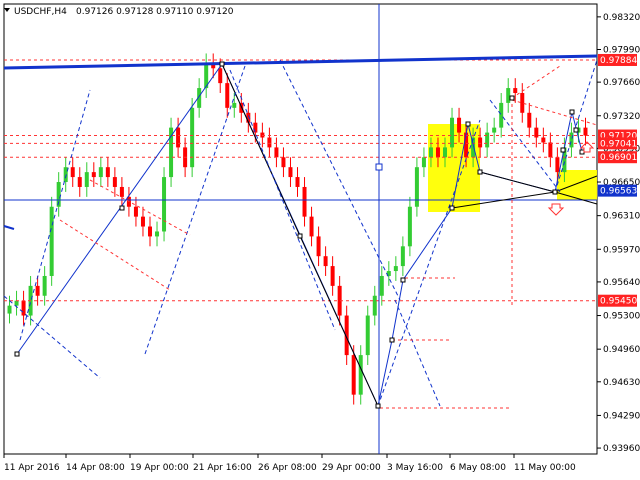  I want to click on y-tick-label: 0.94630, so click(621, 383).